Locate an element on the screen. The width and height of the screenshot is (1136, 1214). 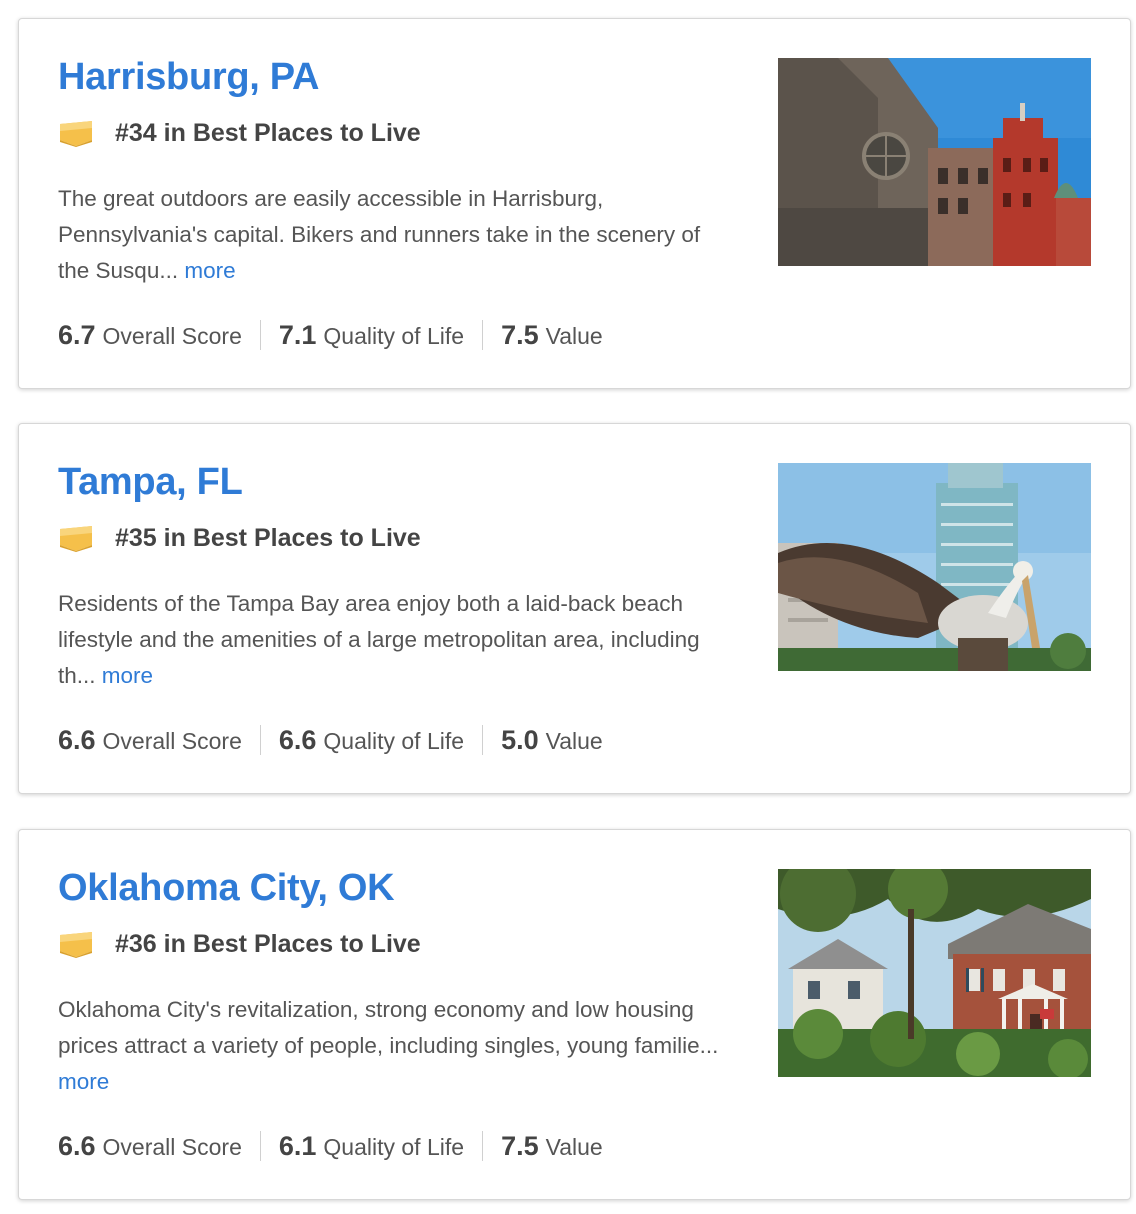
place-title-link: Oklahoma City, OK is located at coordinates (226, 888).